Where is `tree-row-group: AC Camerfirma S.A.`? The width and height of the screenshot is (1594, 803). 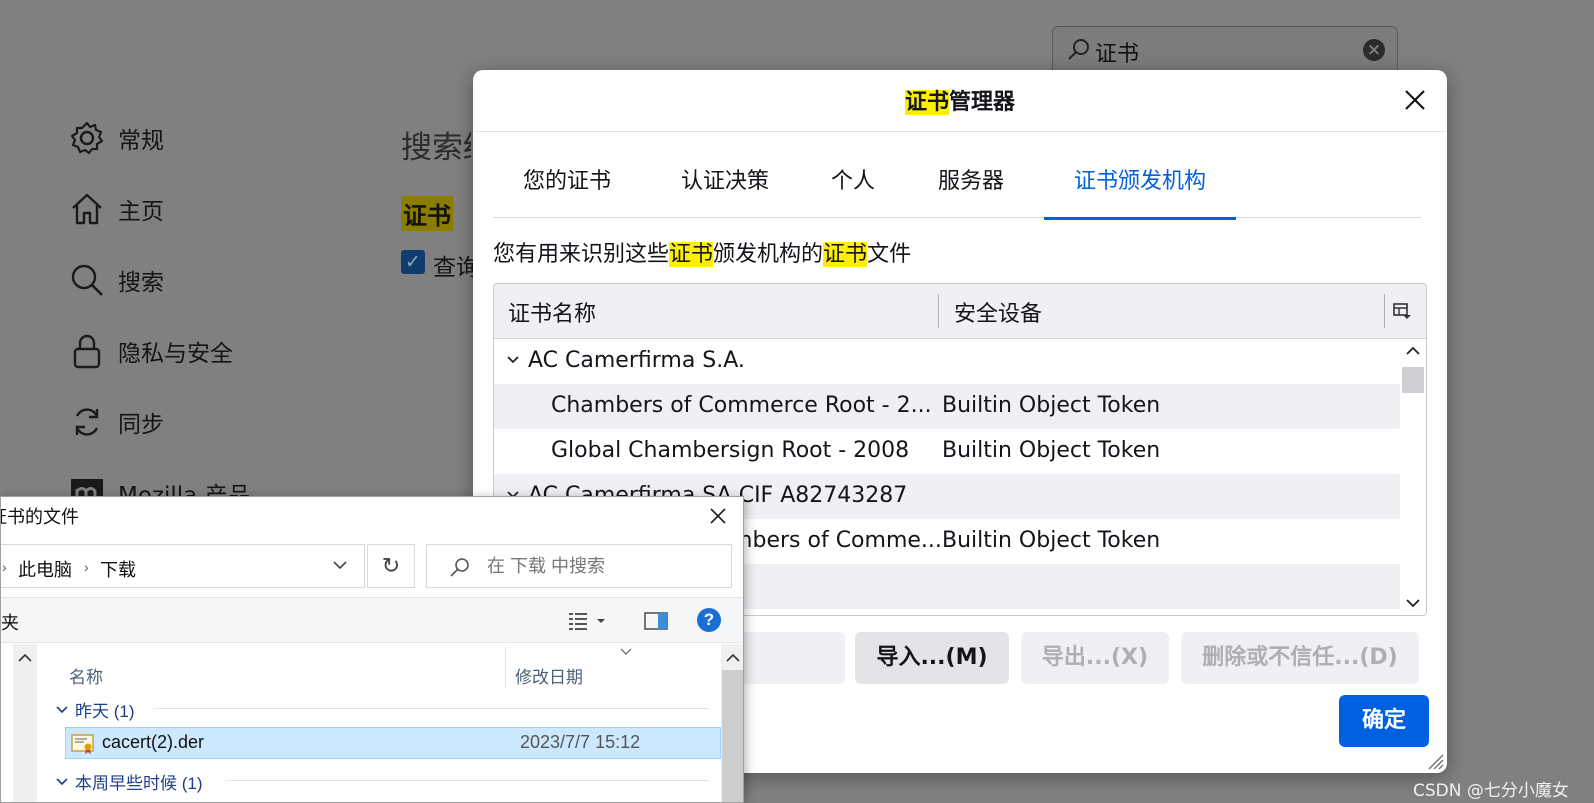
tree-row-group: AC Camerfirma S.A. is located at coordinates (950, 361).